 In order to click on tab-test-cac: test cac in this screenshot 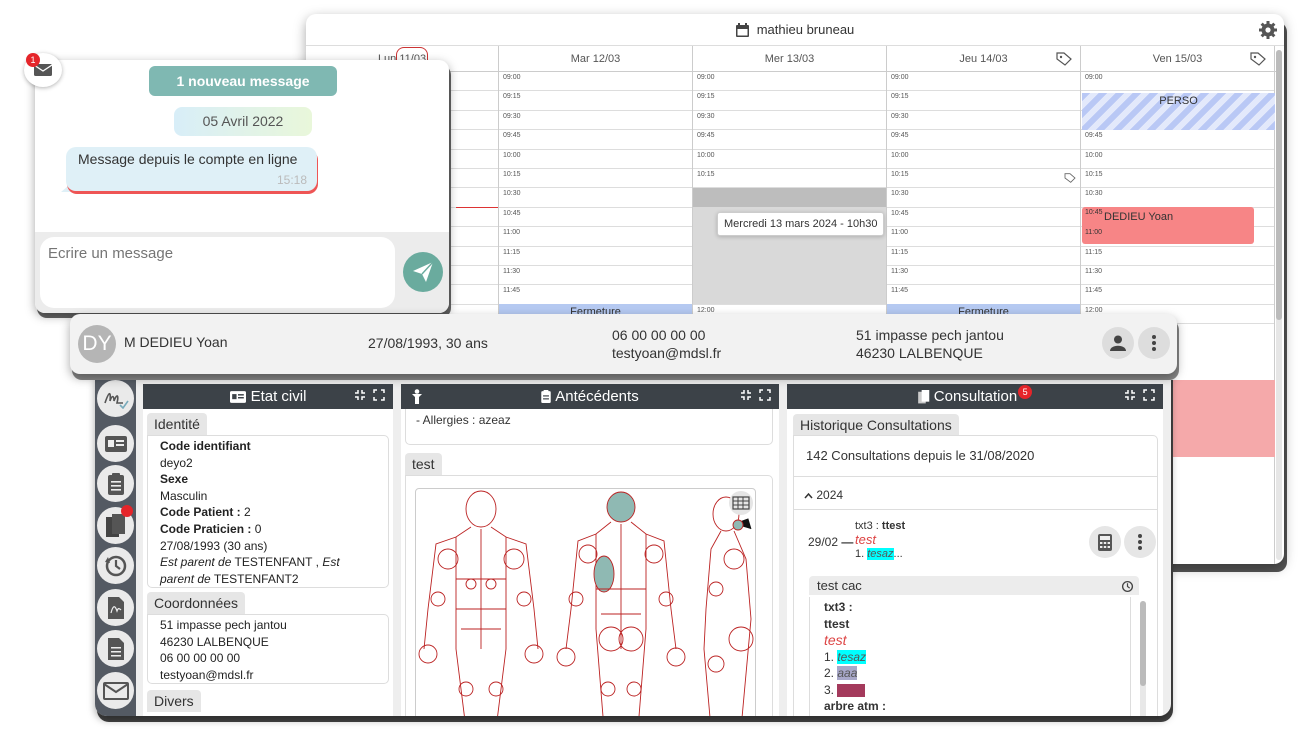, I will do `click(974, 585)`.